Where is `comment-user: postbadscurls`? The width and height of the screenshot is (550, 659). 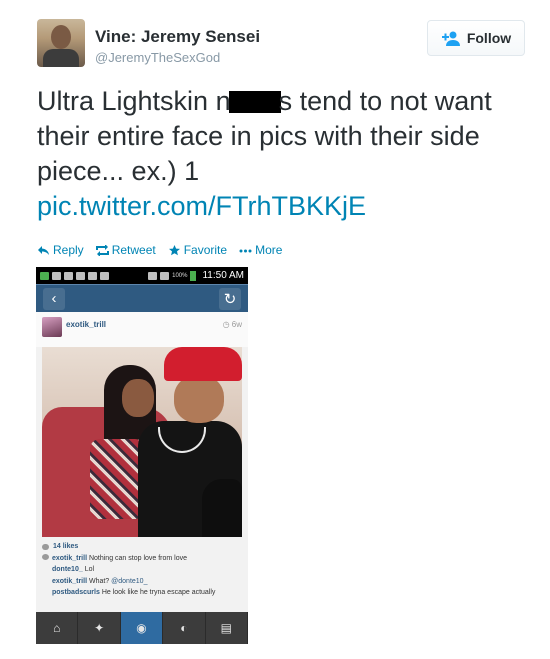 comment-user: postbadscurls is located at coordinates (76, 592).